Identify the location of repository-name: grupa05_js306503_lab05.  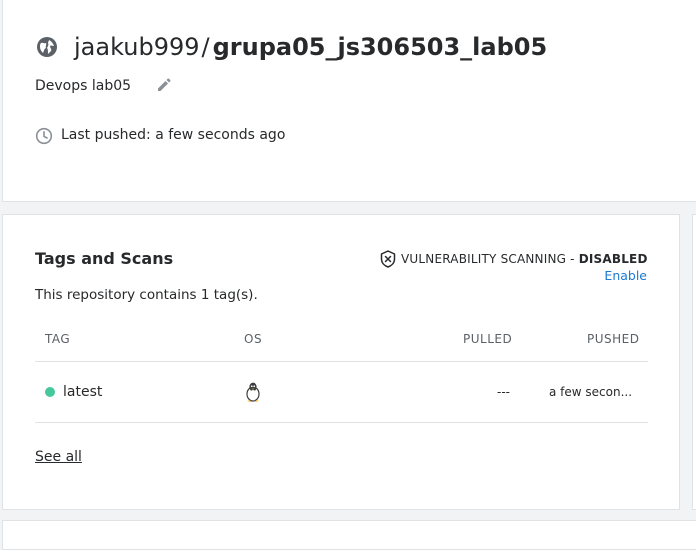
(380, 47).